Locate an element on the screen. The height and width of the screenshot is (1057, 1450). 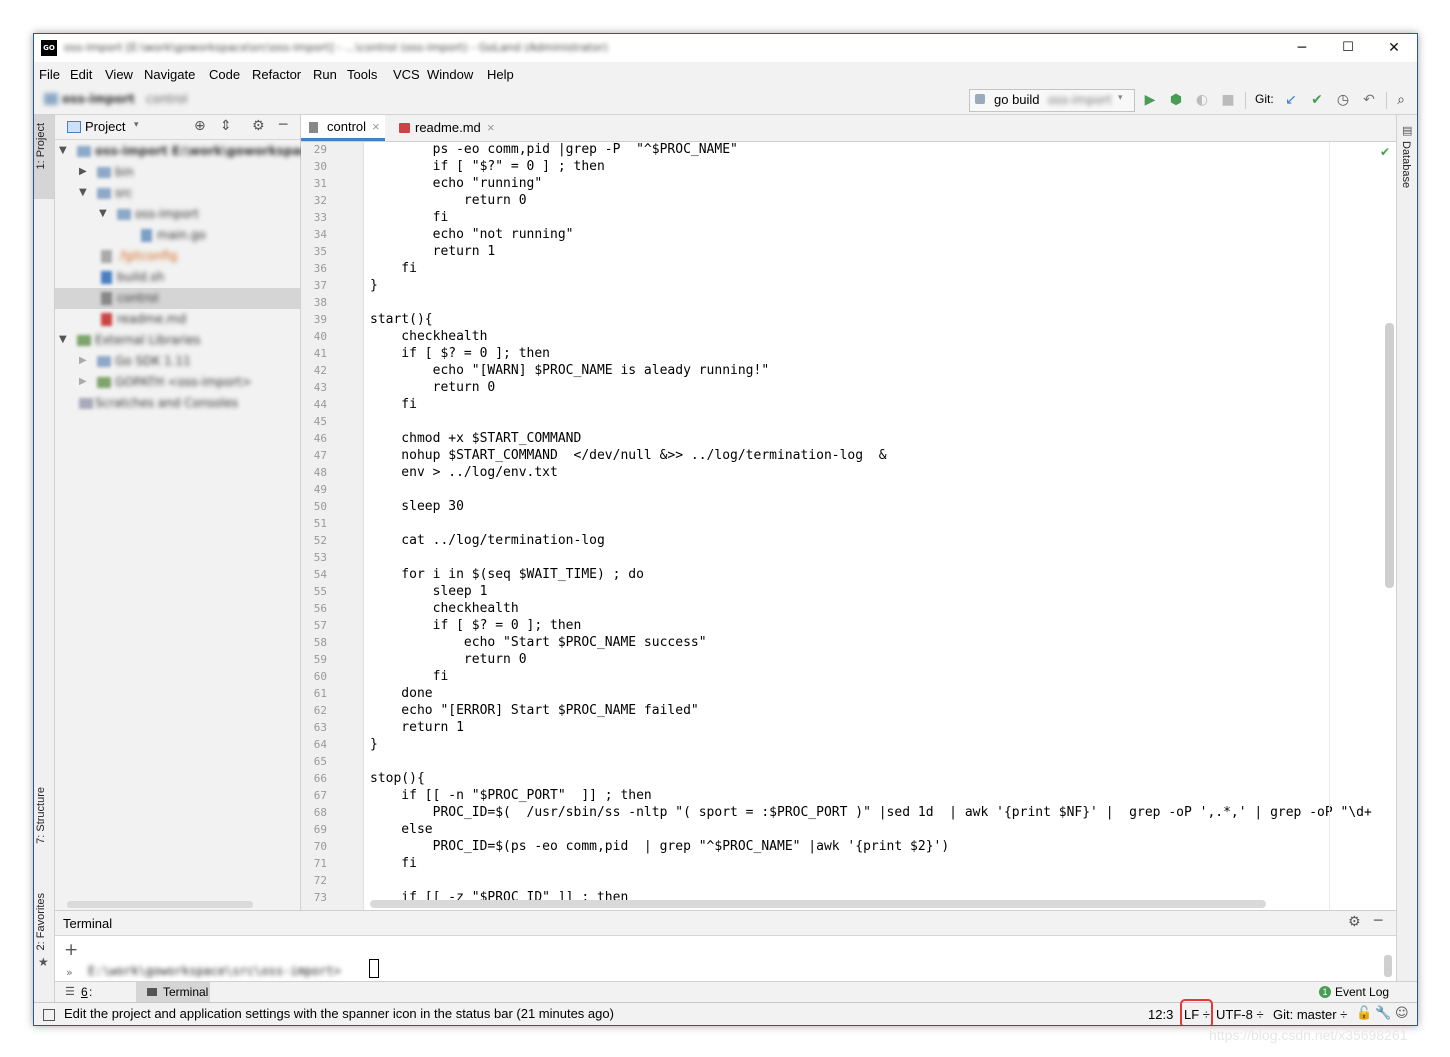
tree-item: main.go is located at coordinates (177, 235).